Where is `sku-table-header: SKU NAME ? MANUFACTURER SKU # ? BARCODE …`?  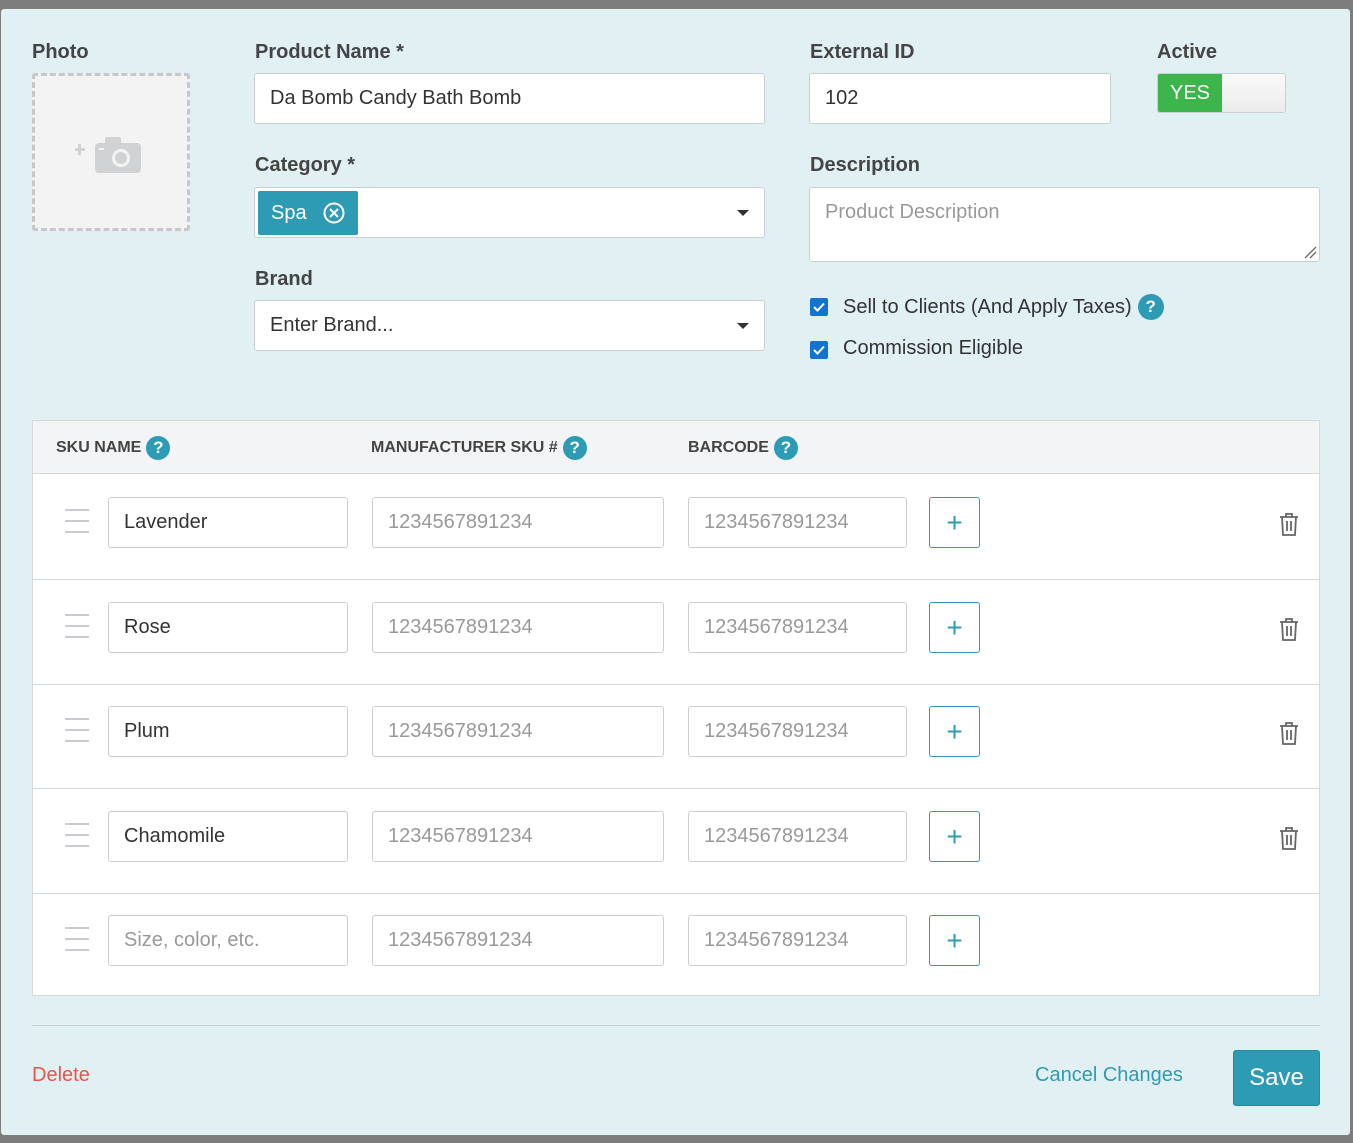 sku-table-header: SKU NAME ? MANUFACTURER SKU # ? BARCODE … is located at coordinates (676, 447).